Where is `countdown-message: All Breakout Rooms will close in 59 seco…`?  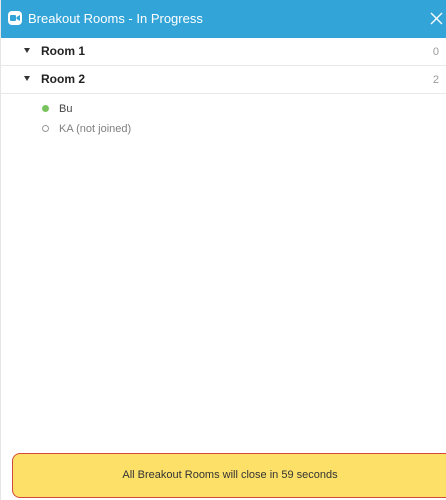 countdown-message: All Breakout Rooms will close in 59 seco… is located at coordinates (230, 475).